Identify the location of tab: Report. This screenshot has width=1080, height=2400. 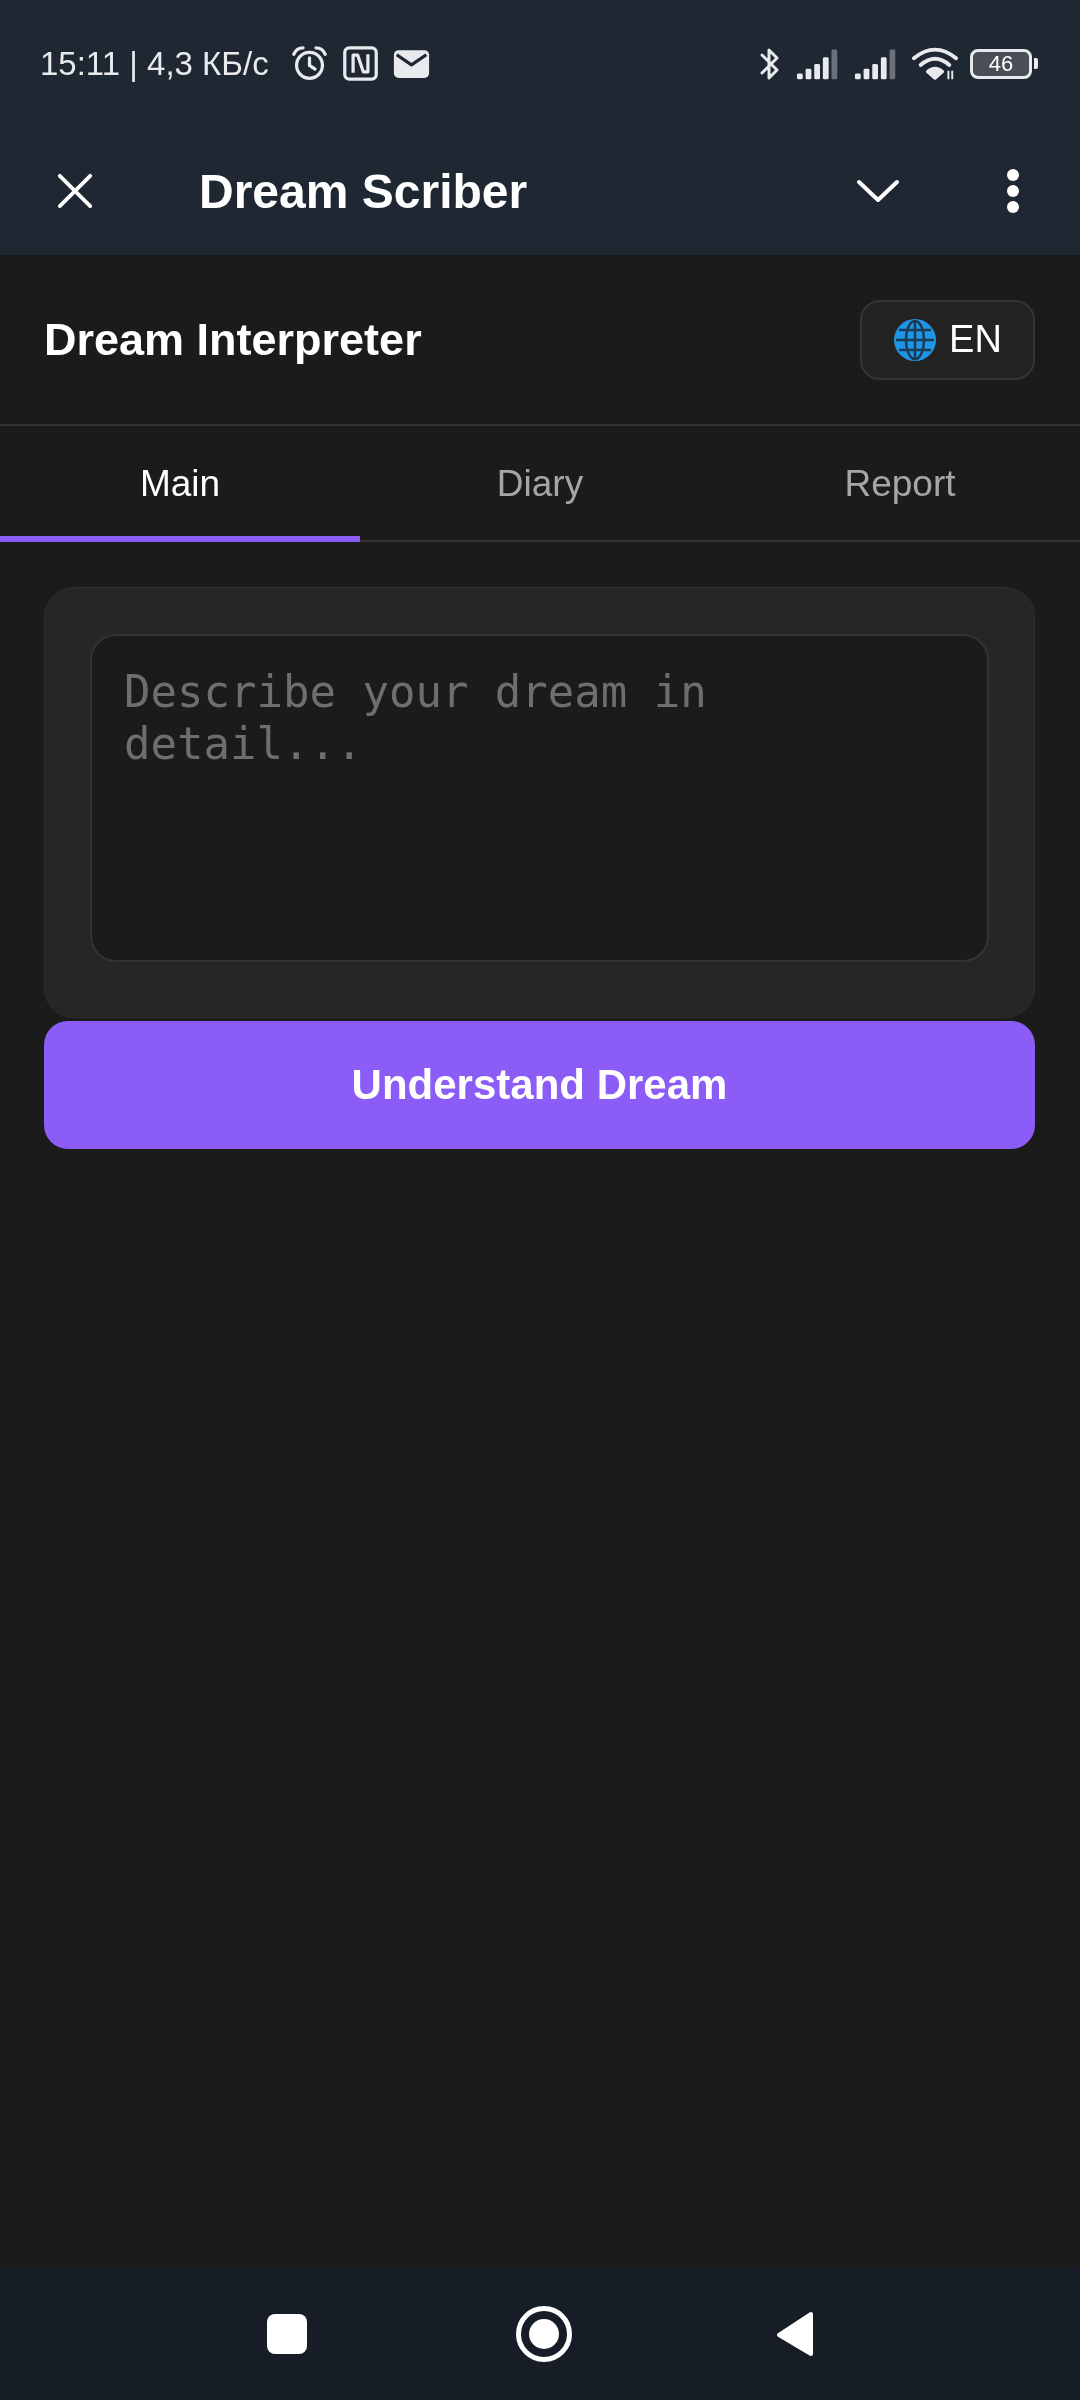
(900, 484).